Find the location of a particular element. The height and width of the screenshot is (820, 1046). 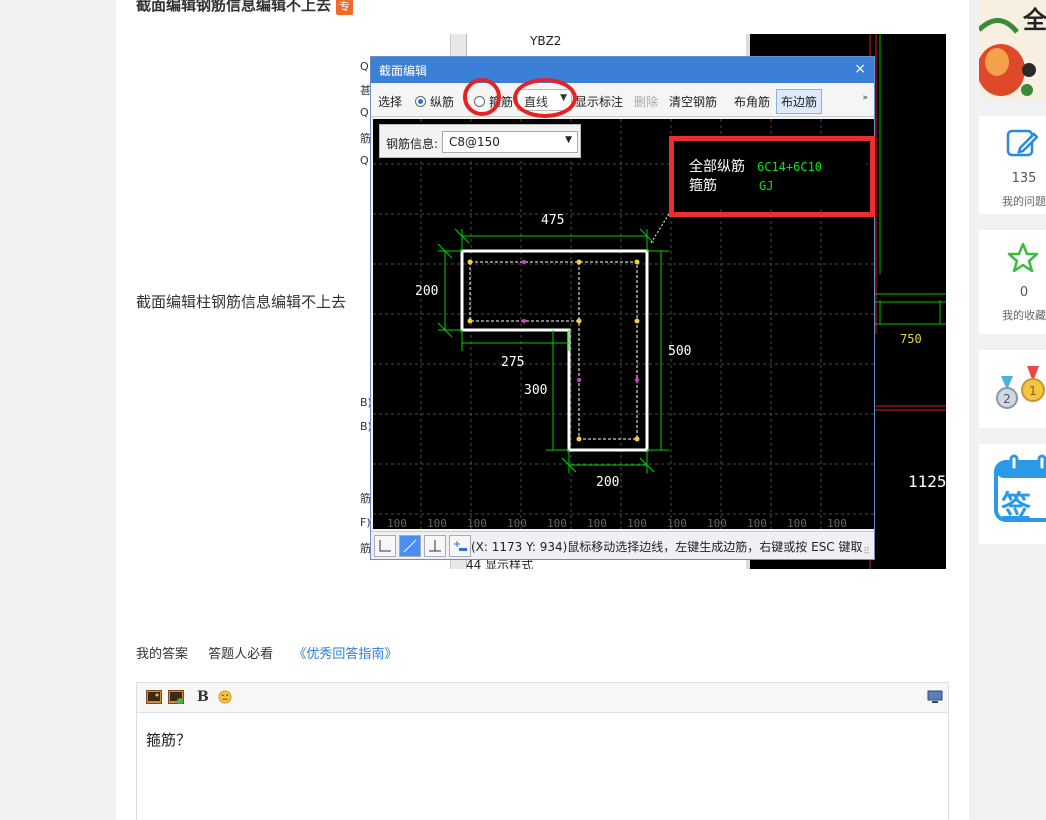

sidebar-medals: 2 1 is located at coordinates (1012, 389).